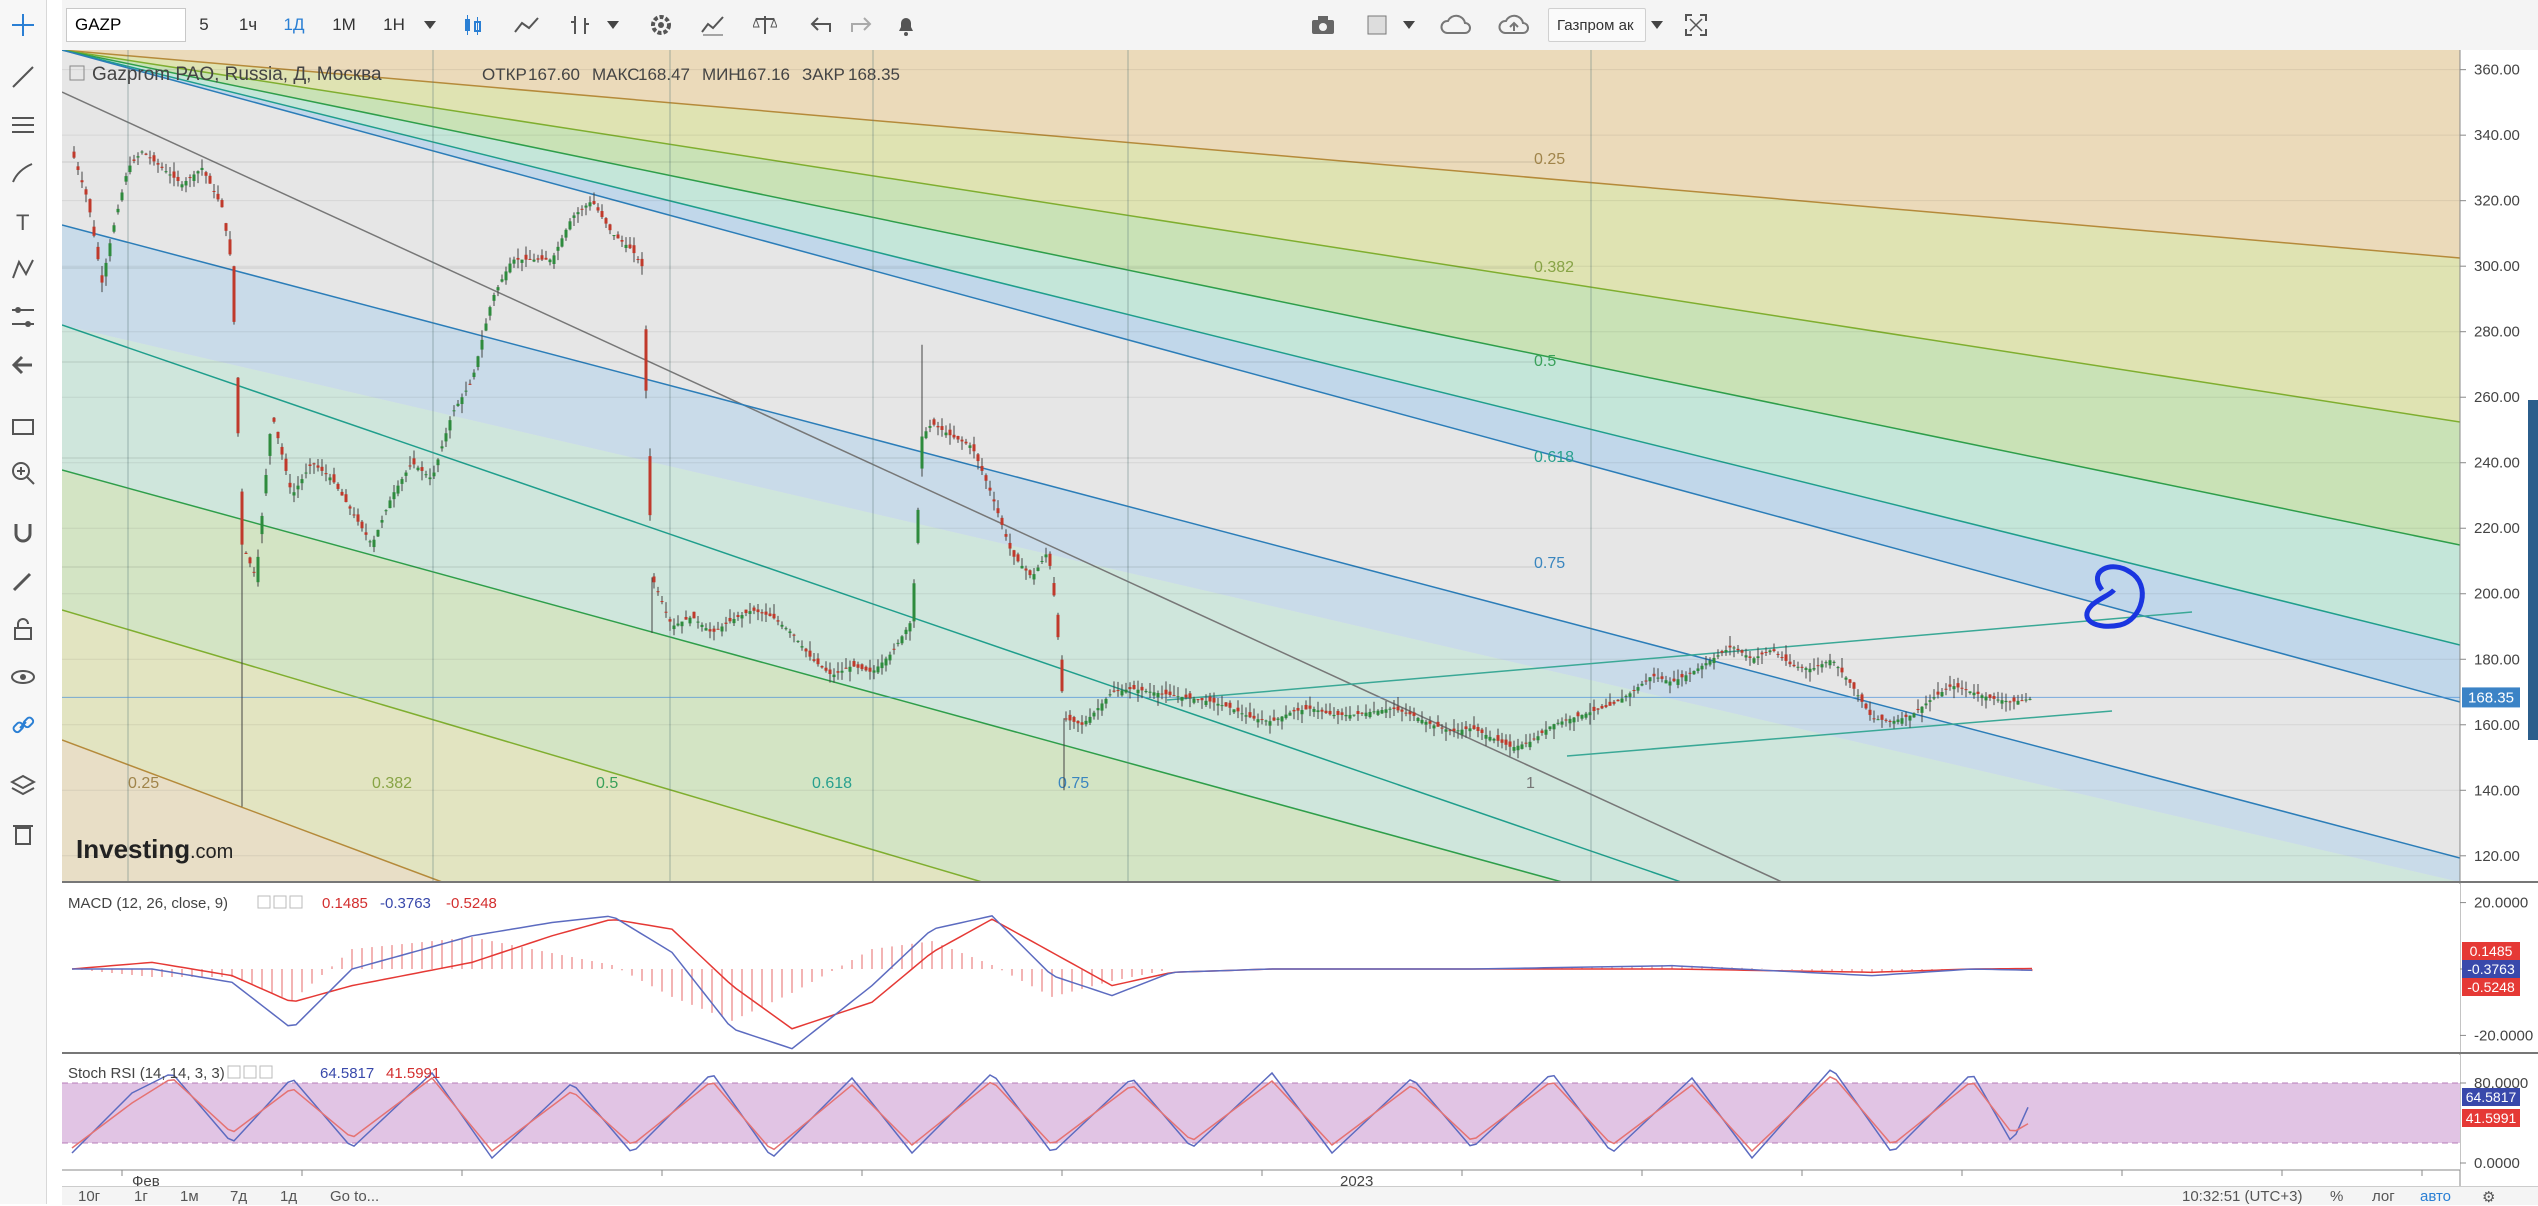 The height and width of the screenshot is (1206, 2538). I want to click on bars-chart-type-icon, so click(580, 25).